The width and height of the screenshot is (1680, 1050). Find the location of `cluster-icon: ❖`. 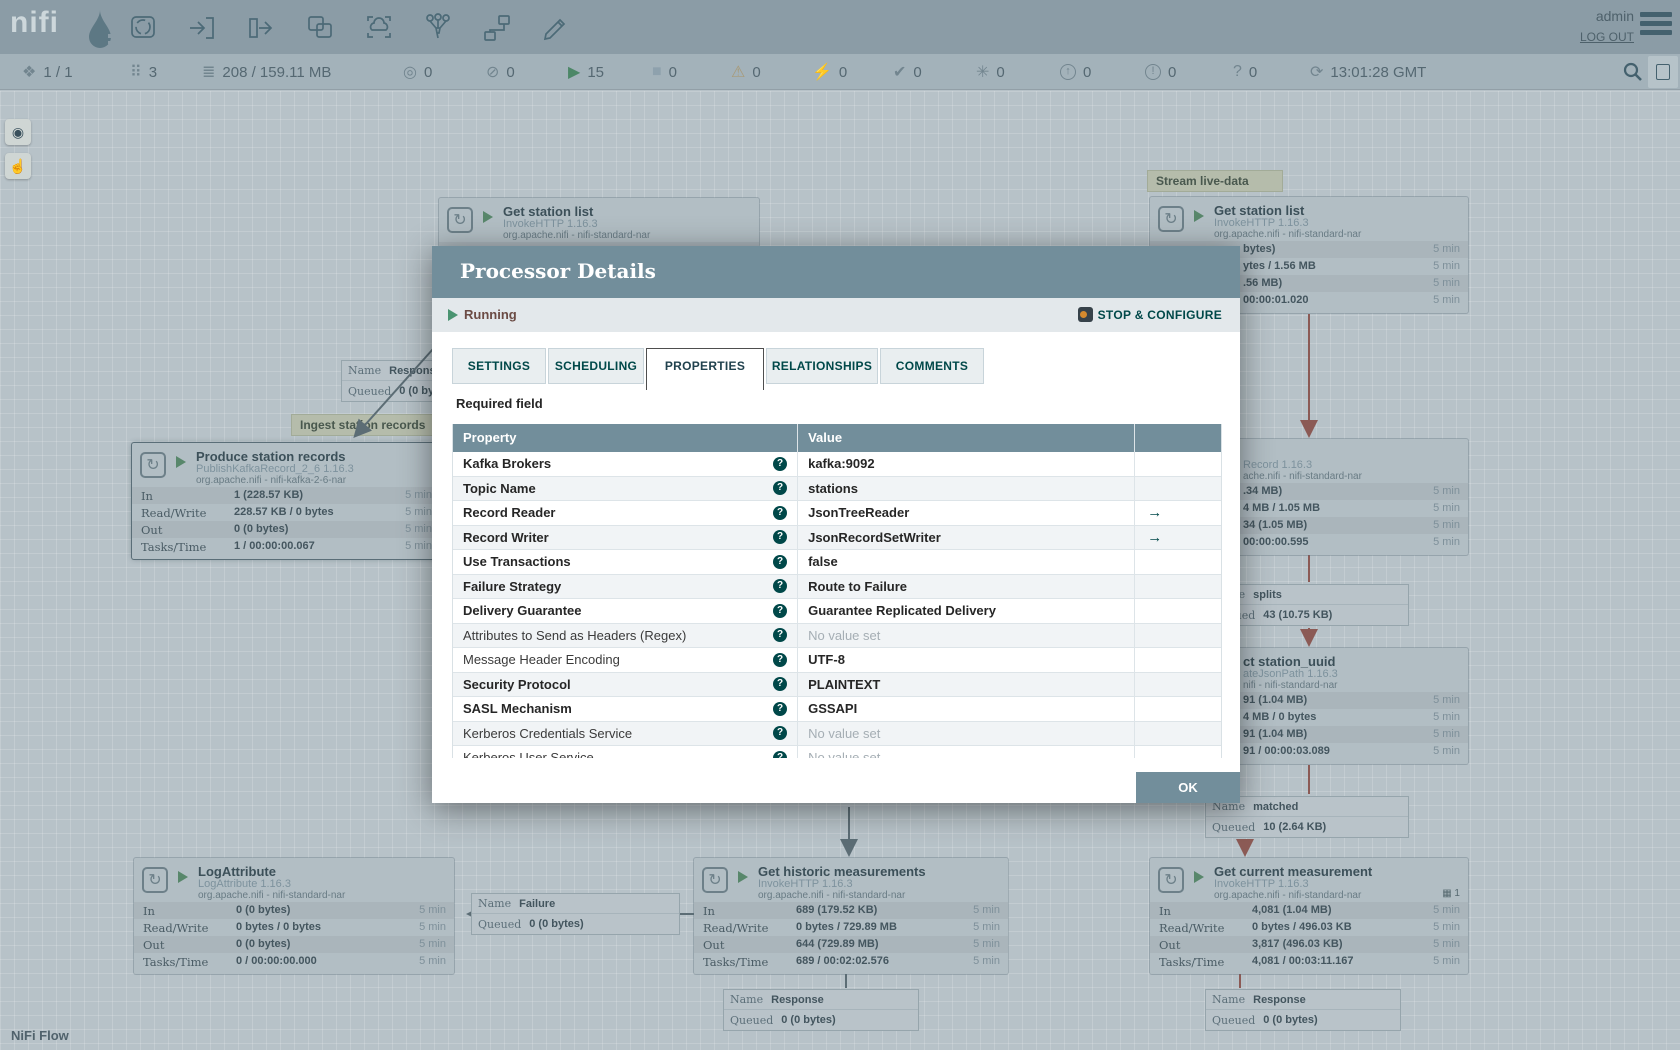

cluster-icon: ❖ is located at coordinates (29, 72).